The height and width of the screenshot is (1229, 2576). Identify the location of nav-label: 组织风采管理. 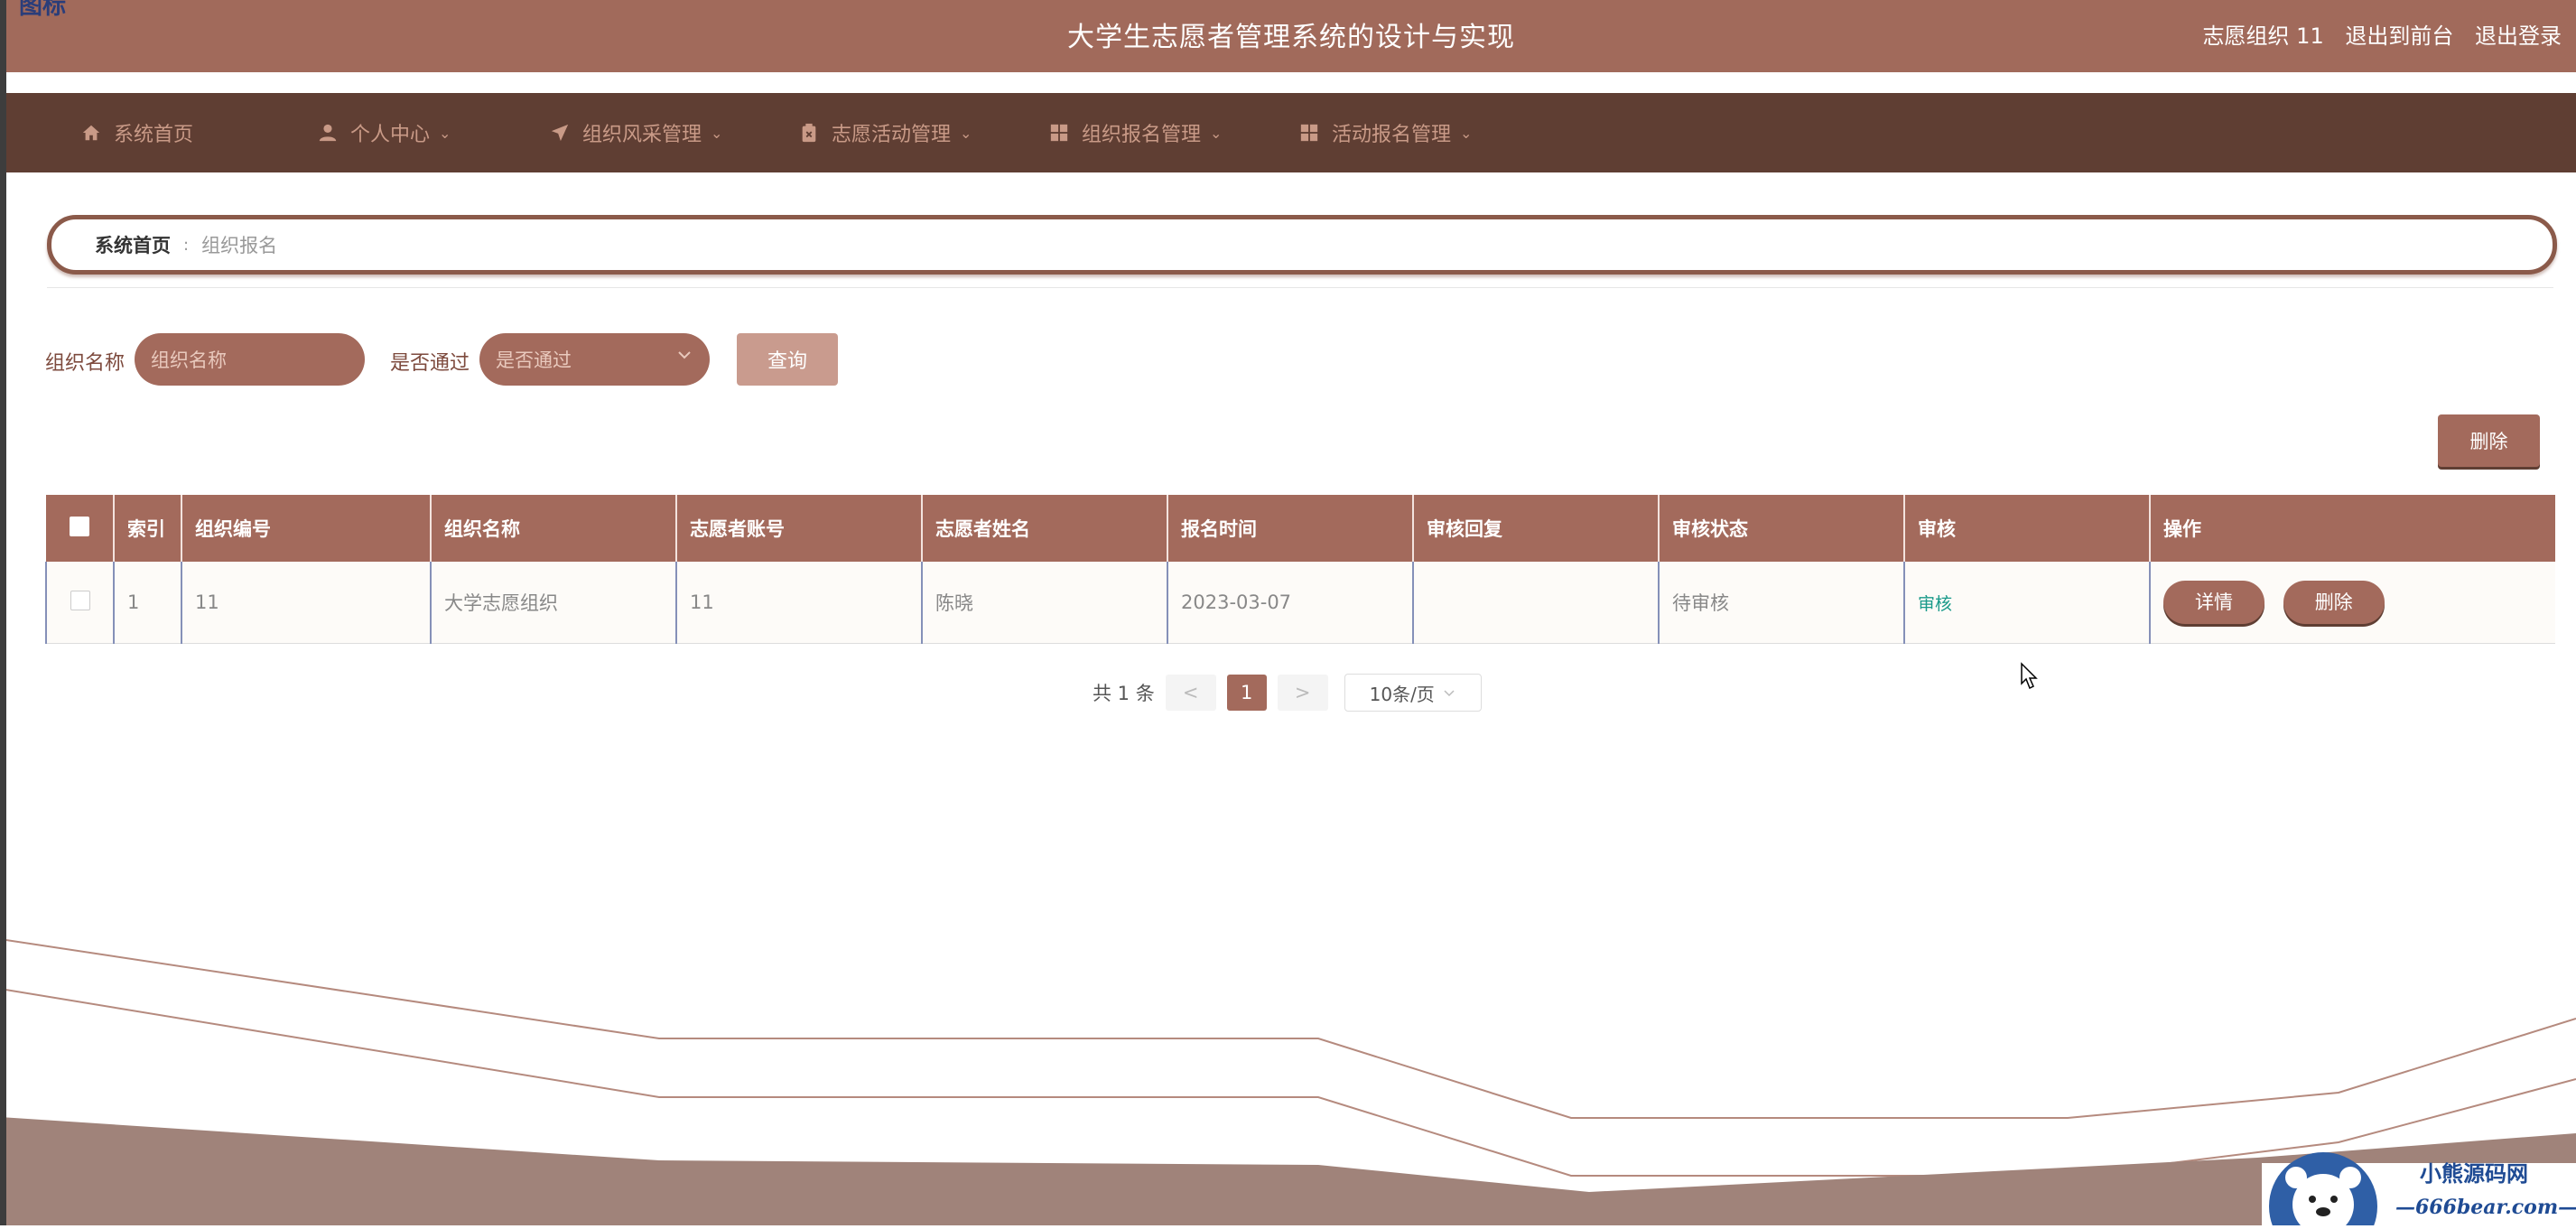
(642, 135).